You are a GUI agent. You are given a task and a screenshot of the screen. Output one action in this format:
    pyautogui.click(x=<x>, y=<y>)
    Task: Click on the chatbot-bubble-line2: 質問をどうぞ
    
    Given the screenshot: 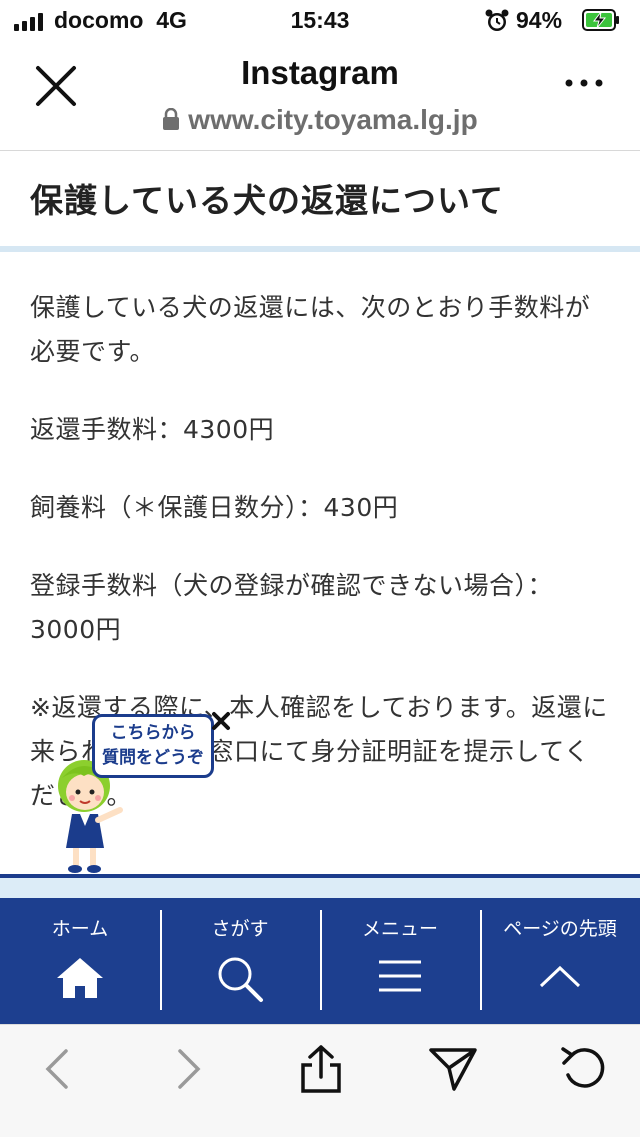 What is the action you would take?
    pyautogui.click(x=153, y=758)
    